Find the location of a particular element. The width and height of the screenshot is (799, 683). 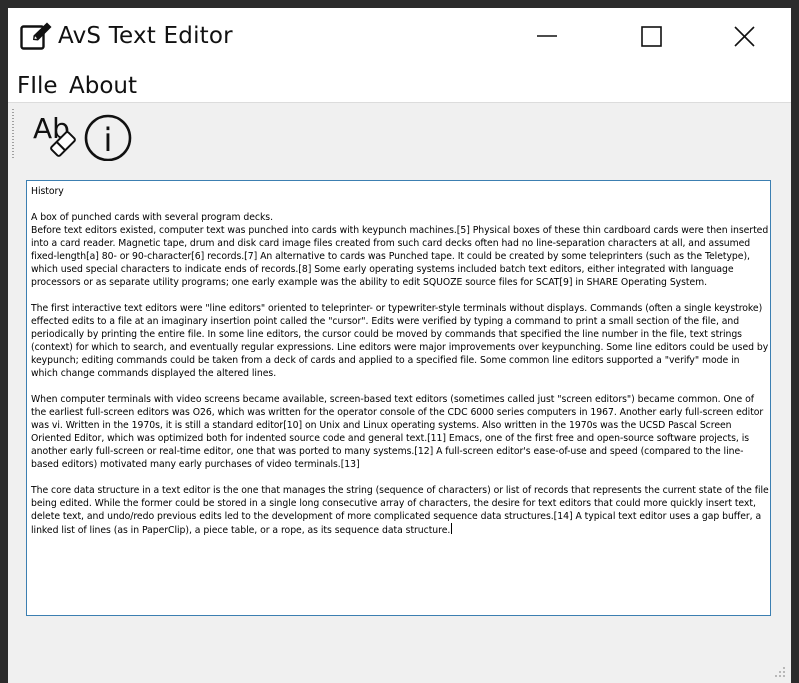

info-glyph: i is located at coordinates (108, 140).